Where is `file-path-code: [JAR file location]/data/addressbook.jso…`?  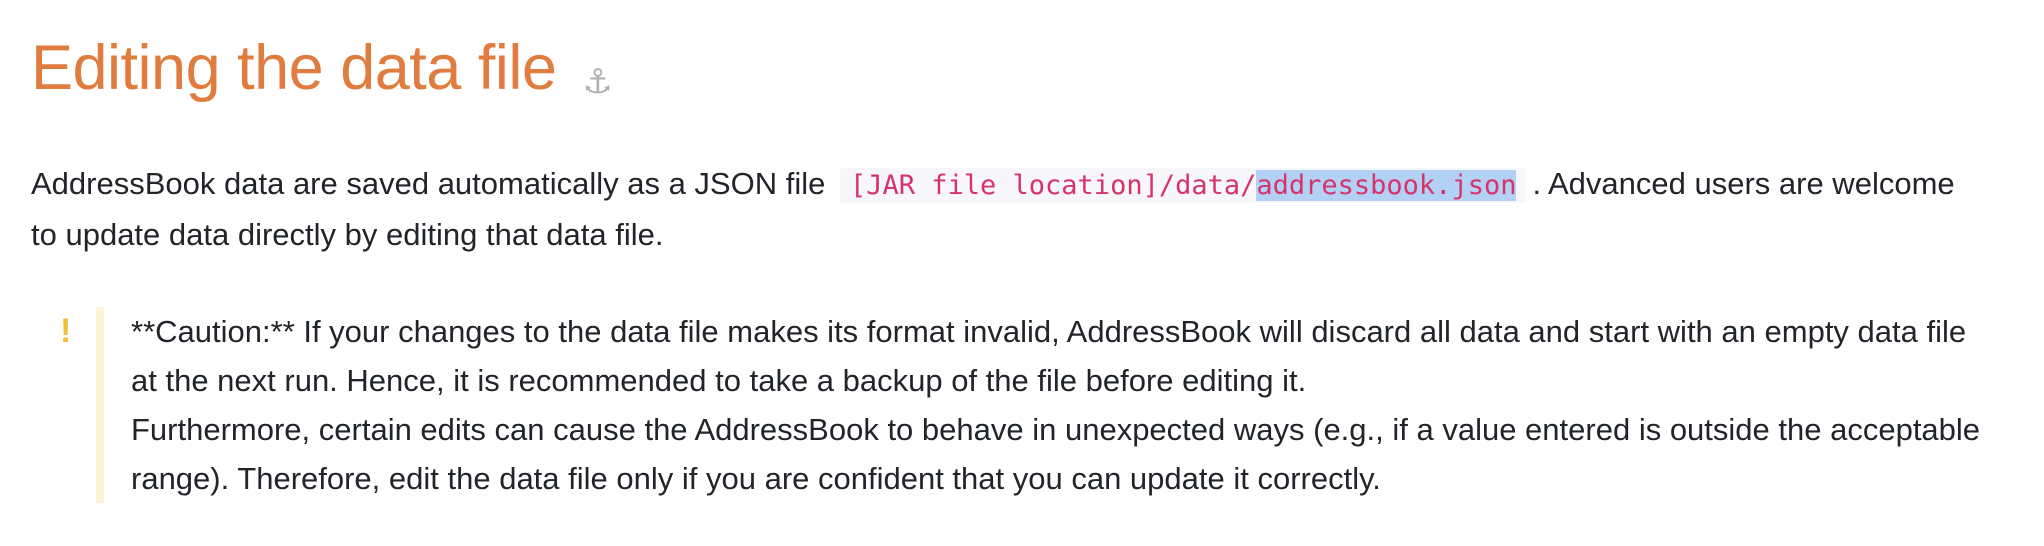
file-path-code: [JAR file location]/data/addressbook.jso… is located at coordinates (1183, 185).